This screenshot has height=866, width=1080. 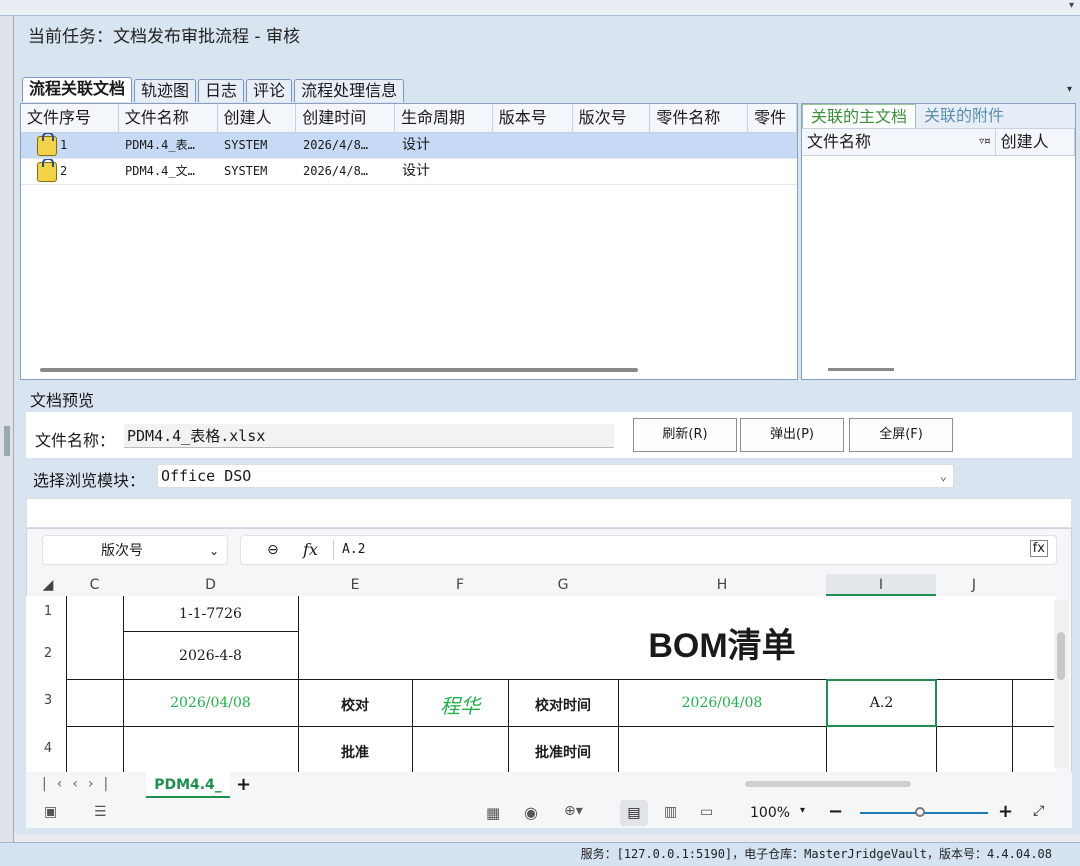 What do you see at coordinates (573, 811) in the screenshot?
I see `center-icon: ⊕▾` at bounding box center [573, 811].